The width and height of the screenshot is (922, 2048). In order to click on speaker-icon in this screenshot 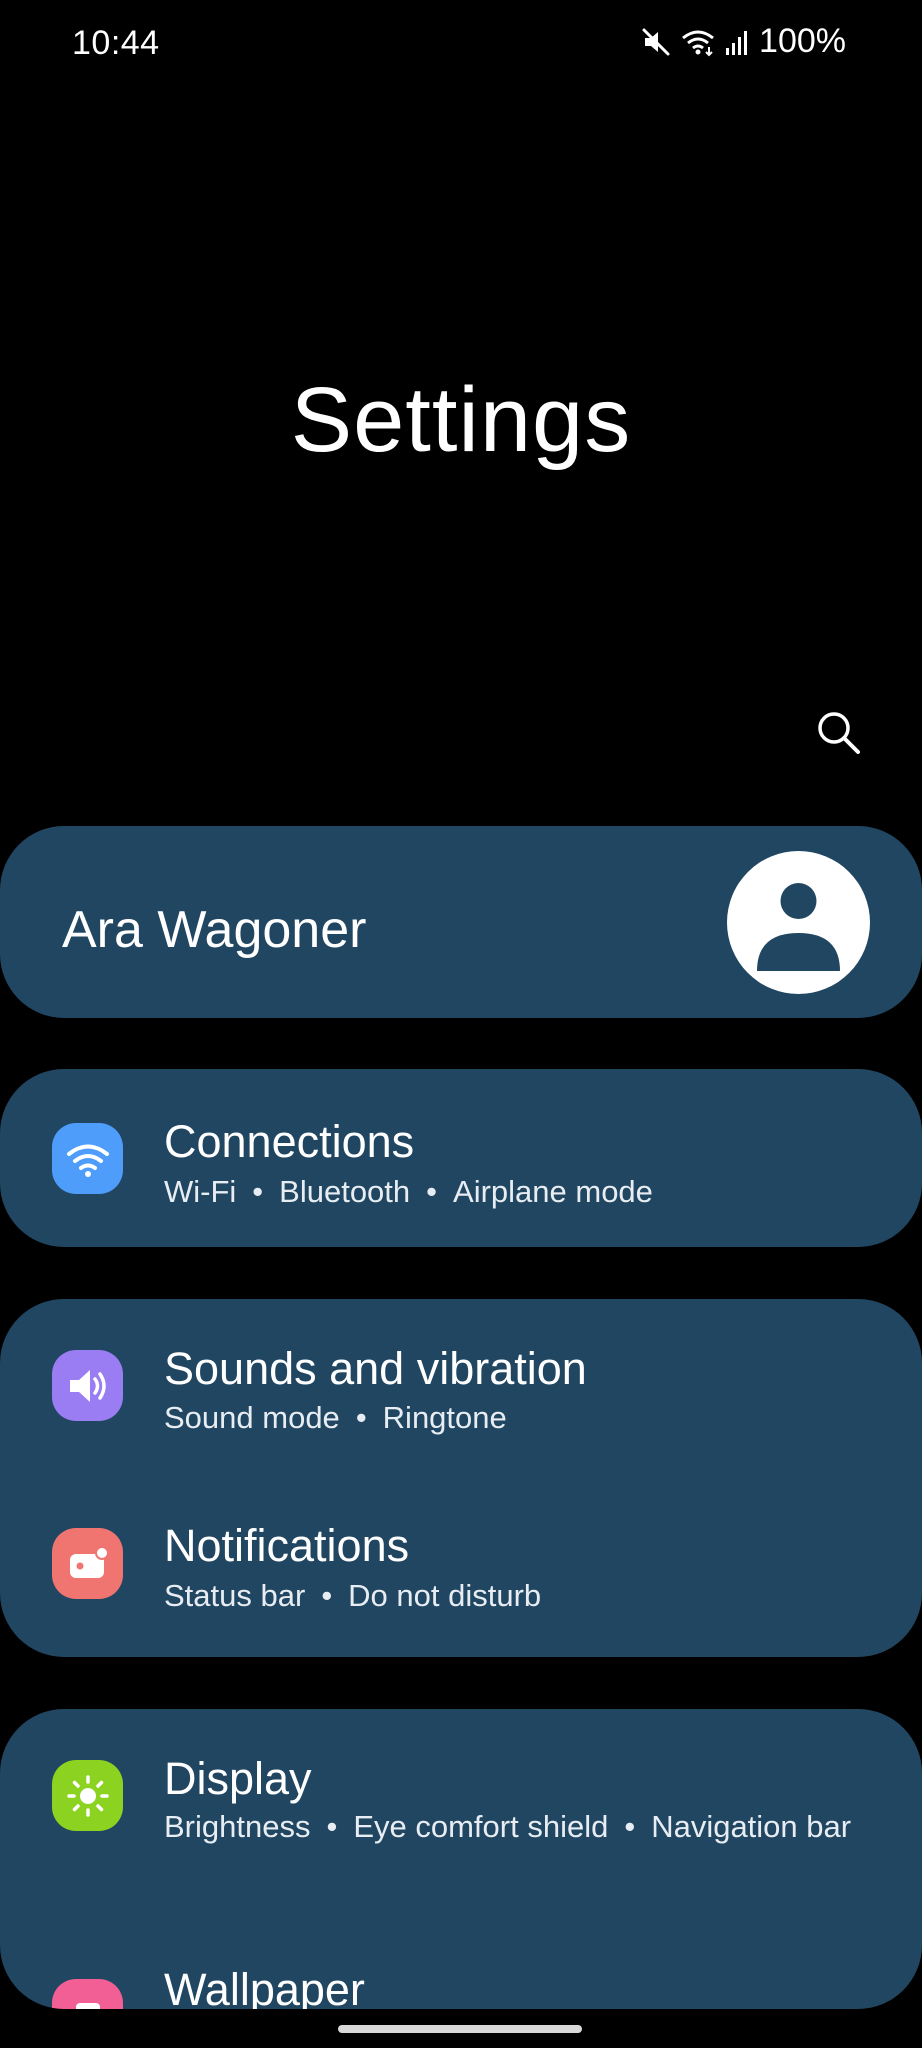, I will do `click(87, 1385)`.